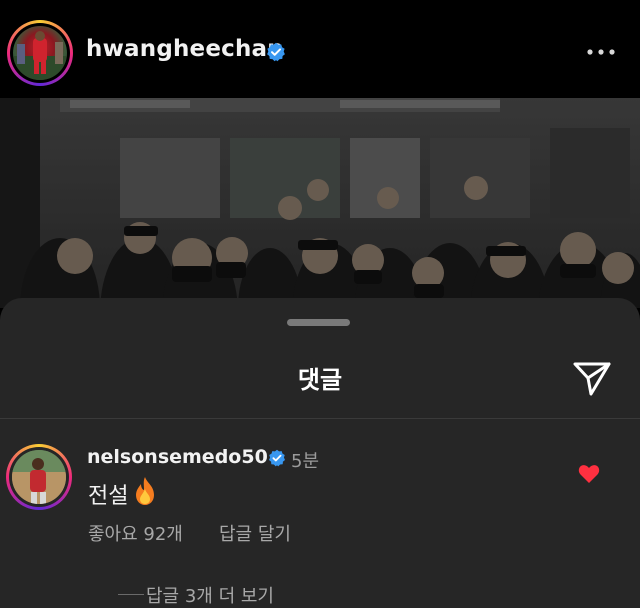 The image size is (640, 608). Describe the element at coordinates (601, 52) in the screenshot. I see `more-horizontal-icon` at that location.